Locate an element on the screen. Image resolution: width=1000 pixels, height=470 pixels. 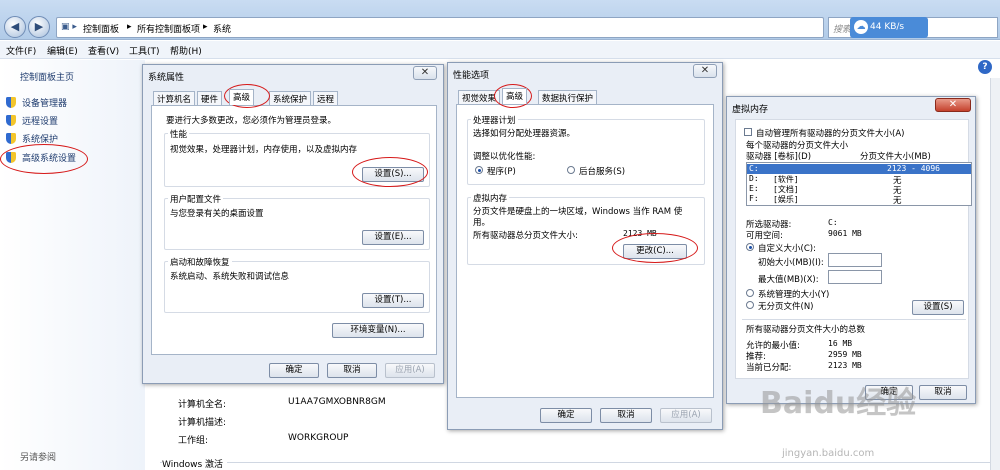
drive-label: [娱乐] is located at coordinates (786, 199).